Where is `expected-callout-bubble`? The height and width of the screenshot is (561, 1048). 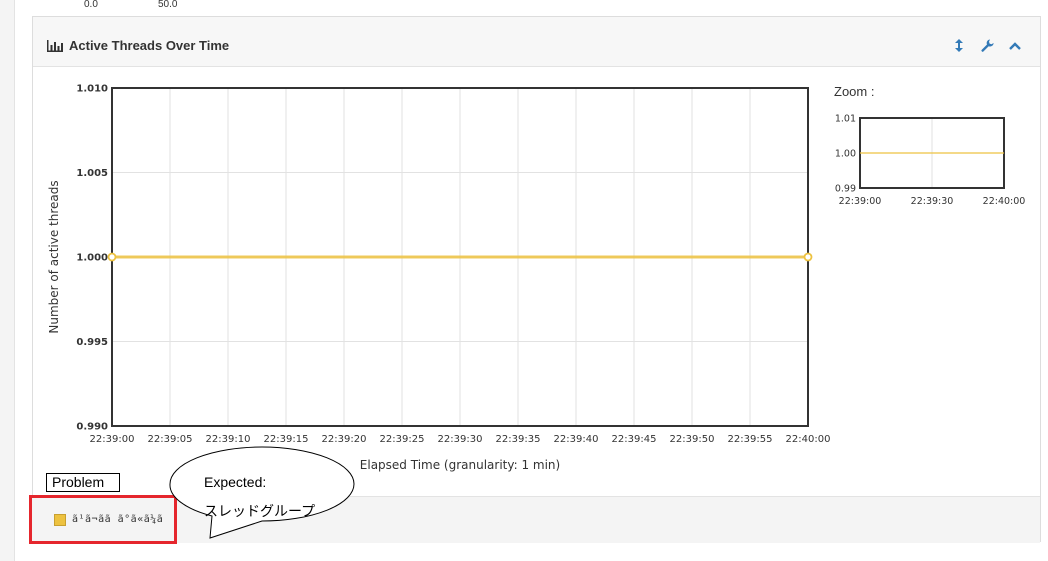 expected-callout-bubble is located at coordinates (262, 492).